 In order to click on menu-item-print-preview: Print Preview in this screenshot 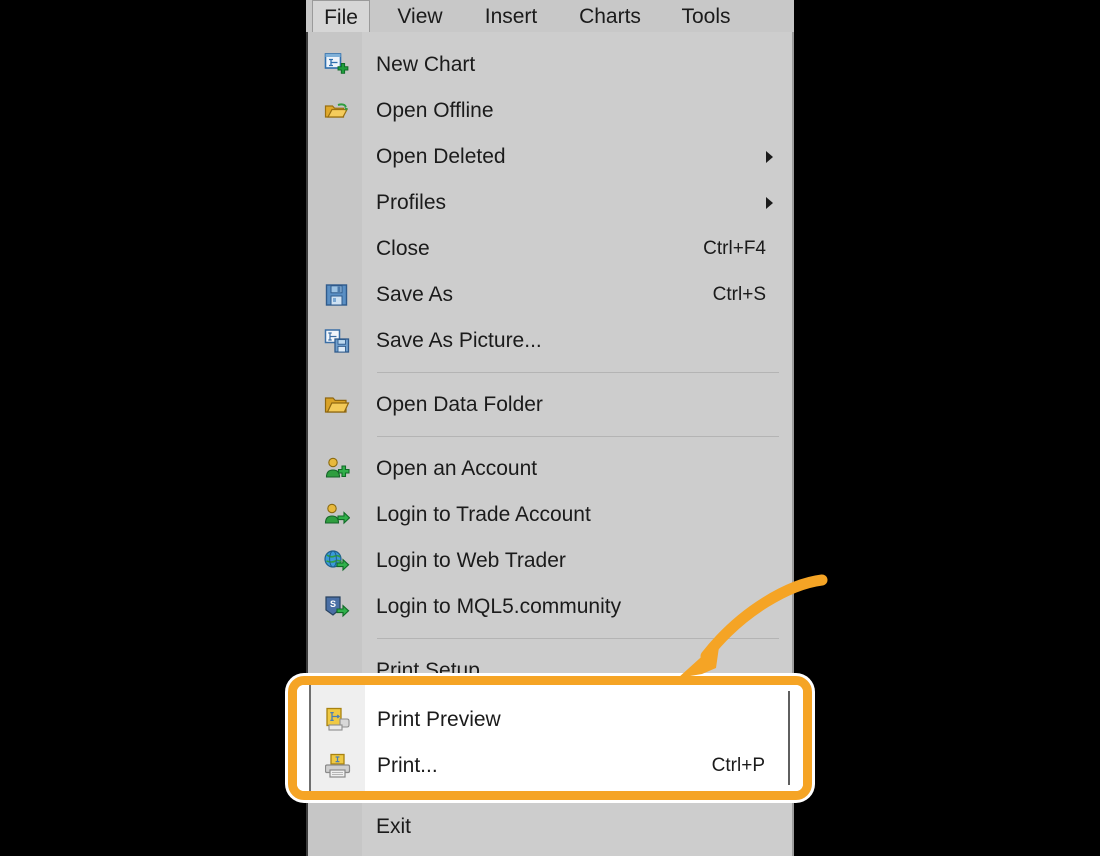, I will do `click(551, 720)`.